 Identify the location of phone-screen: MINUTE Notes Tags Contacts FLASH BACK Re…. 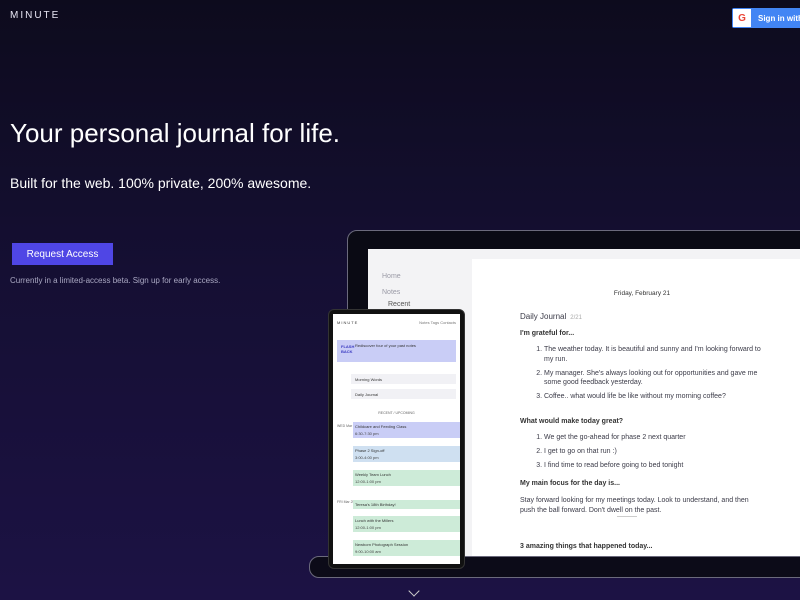
(396, 439).